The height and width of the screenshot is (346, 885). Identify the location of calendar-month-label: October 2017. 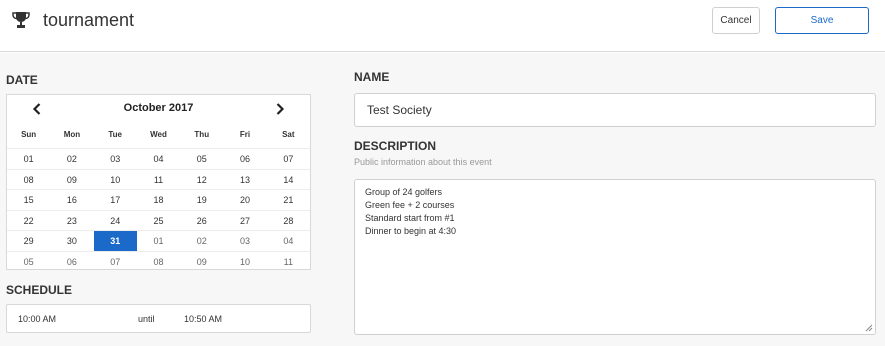
(158, 108).